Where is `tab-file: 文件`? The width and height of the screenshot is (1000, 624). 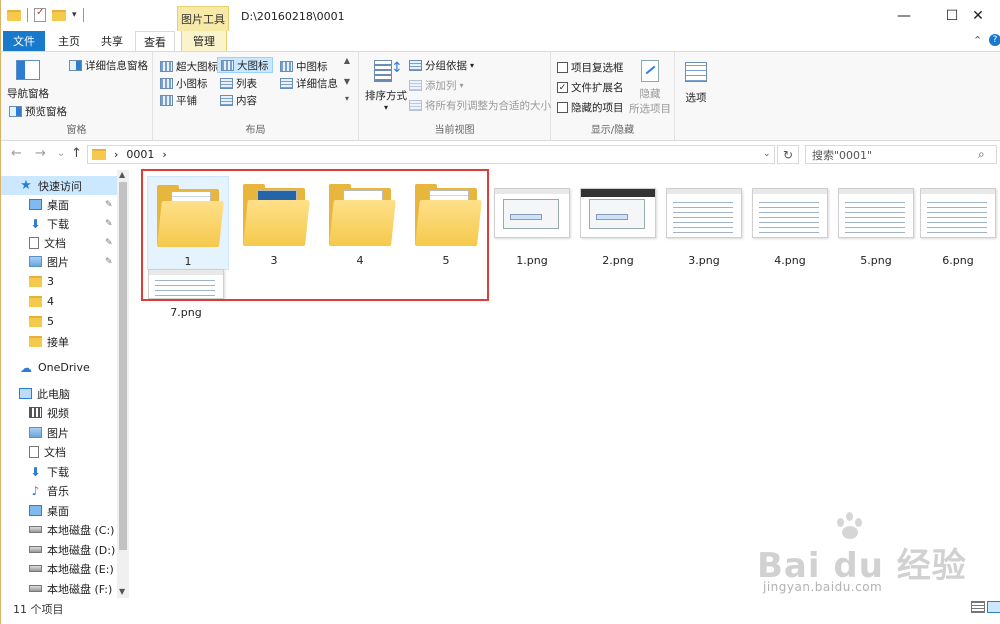 tab-file: 文件 is located at coordinates (24, 41).